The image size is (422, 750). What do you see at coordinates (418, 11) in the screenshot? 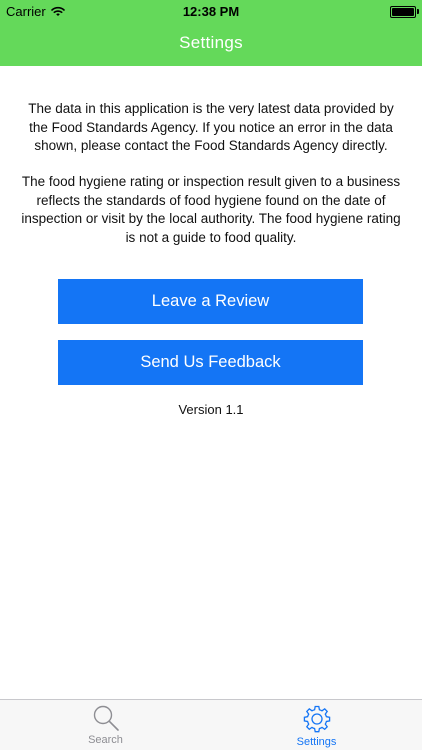
I see `battery-nub` at bounding box center [418, 11].